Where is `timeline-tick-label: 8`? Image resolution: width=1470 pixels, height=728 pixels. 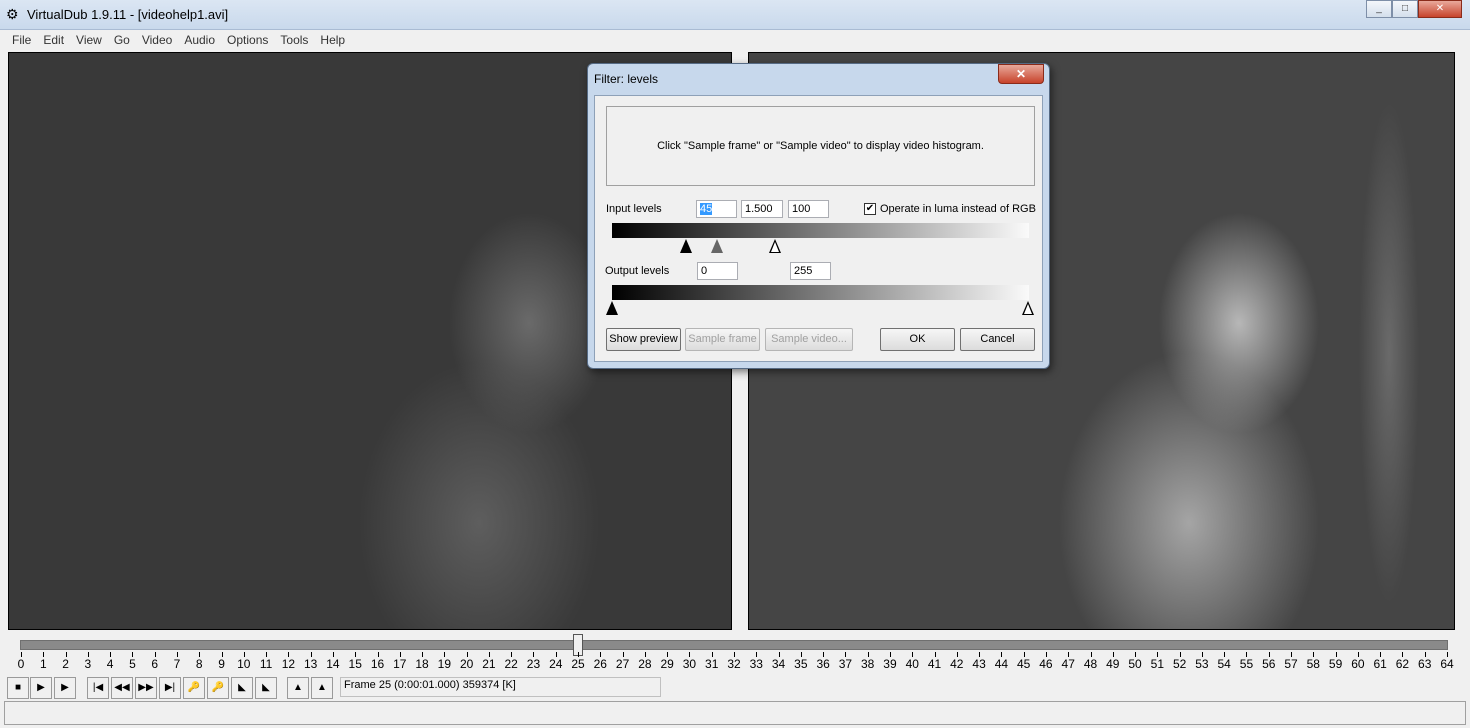 timeline-tick-label: 8 is located at coordinates (199, 664).